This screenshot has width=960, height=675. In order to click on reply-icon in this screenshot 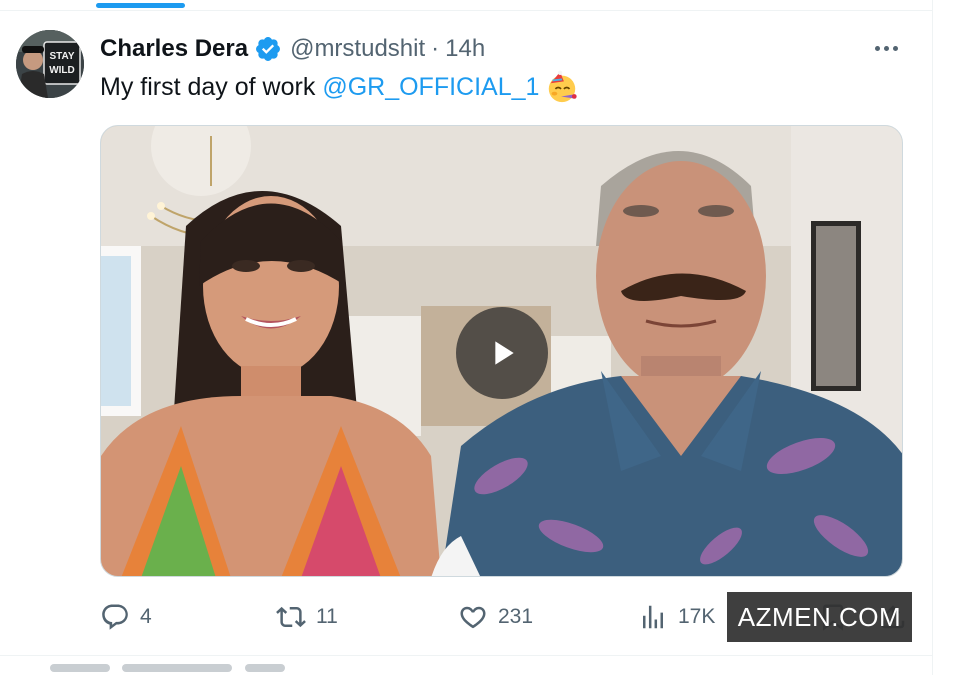, I will do `click(115, 617)`.